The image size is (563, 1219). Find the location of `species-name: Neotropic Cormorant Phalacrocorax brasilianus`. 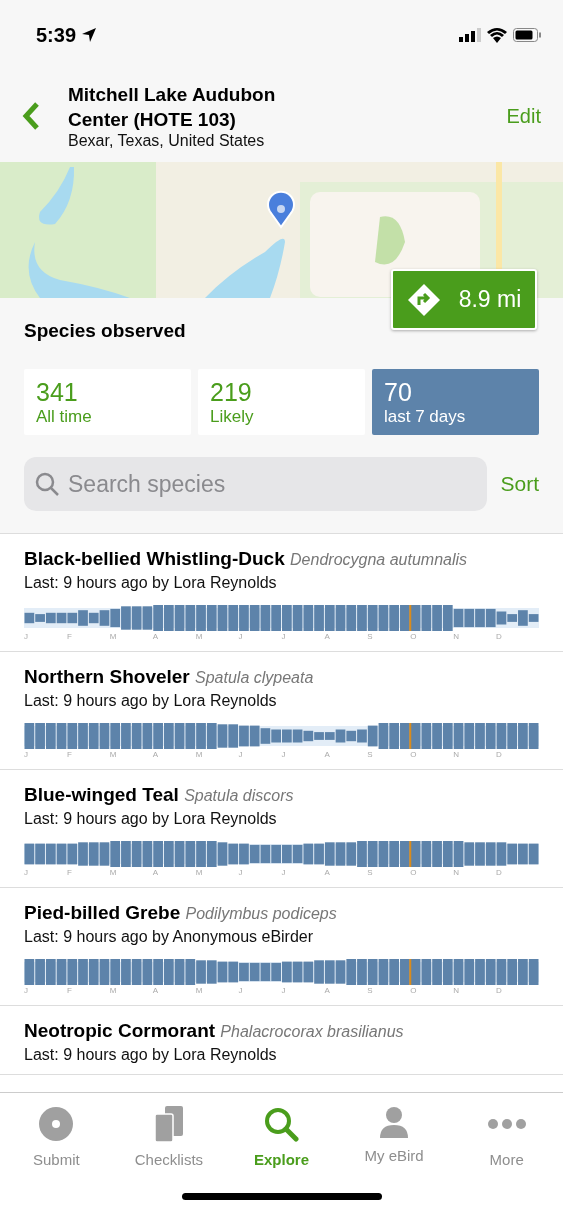

species-name: Neotropic Cormorant Phalacrocorax brasilianus is located at coordinates (281, 1031).